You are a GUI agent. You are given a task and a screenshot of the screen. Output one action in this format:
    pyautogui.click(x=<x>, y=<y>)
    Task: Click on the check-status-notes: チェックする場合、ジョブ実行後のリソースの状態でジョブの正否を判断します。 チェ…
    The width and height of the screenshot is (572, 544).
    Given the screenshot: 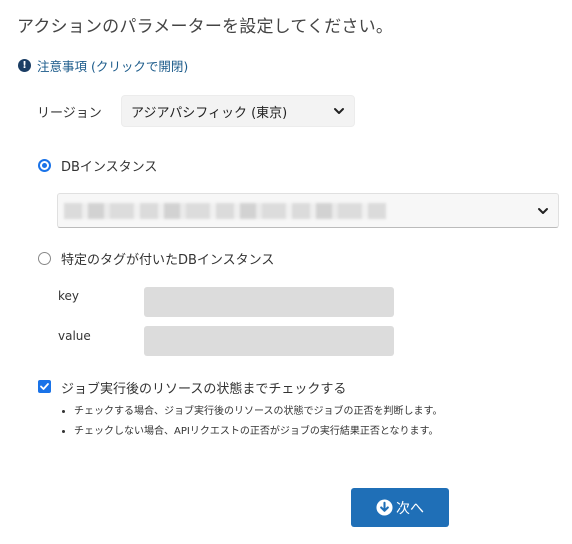 What is the action you would take?
    pyautogui.click(x=250, y=422)
    